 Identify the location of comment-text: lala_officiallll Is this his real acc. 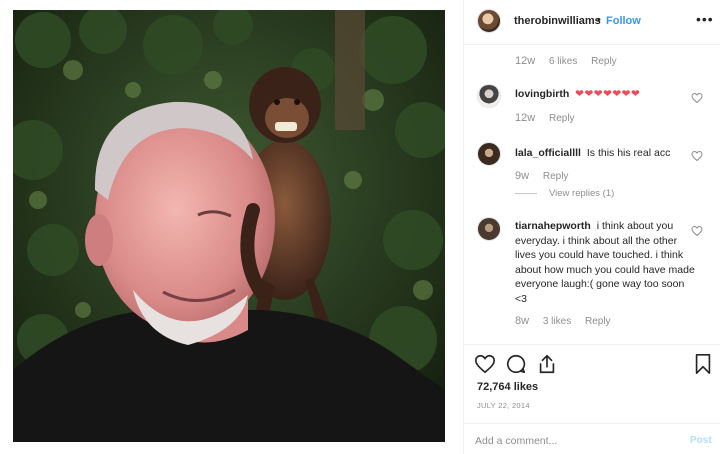
(605, 153).